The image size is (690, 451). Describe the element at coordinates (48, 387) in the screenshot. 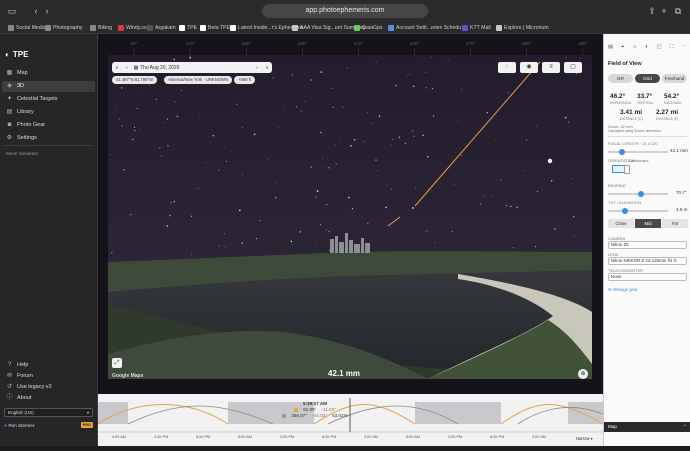

I see `sidebar-item-use-legacy-v3: ↺ Use legacy v3` at that location.